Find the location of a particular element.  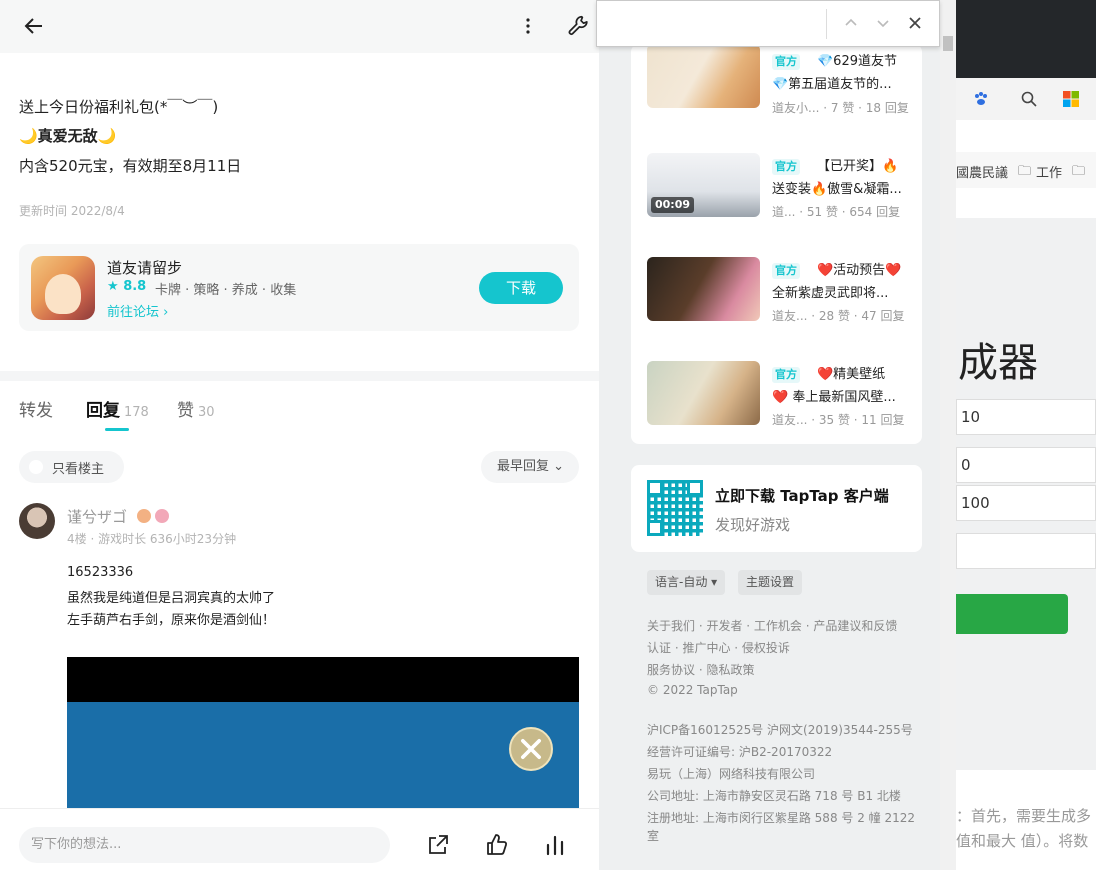

updated-time: 更新时间 2022/8/4 is located at coordinates (72, 211).